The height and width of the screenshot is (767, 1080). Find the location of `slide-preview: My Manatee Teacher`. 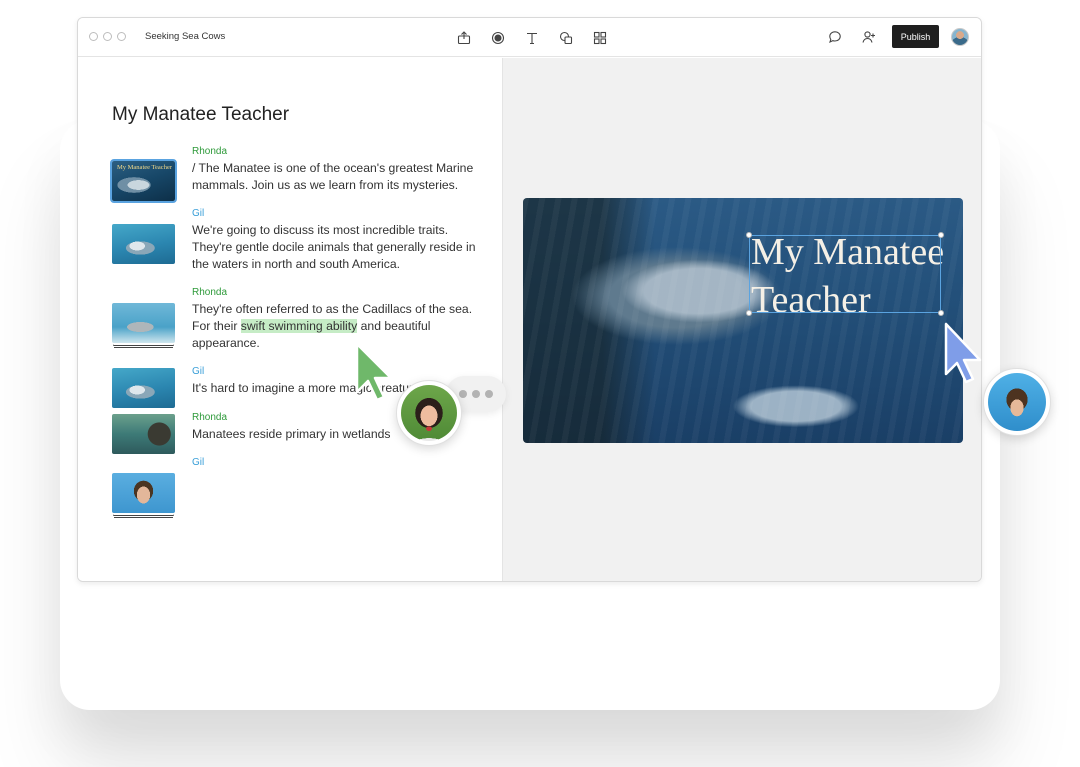

slide-preview: My Manatee Teacher is located at coordinates (743, 320).